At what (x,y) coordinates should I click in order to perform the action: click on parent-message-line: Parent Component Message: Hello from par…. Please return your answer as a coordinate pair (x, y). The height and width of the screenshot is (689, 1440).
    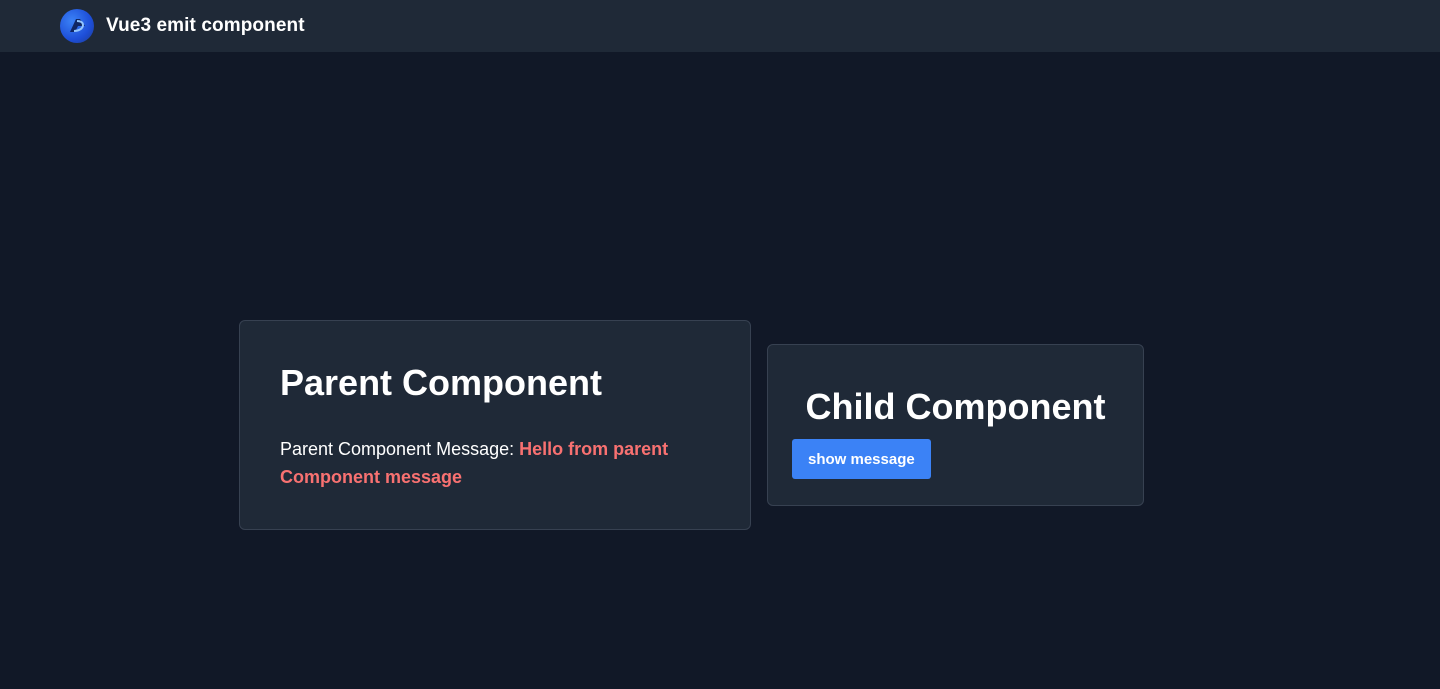
    Looking at the image, I should click on (495, 463).